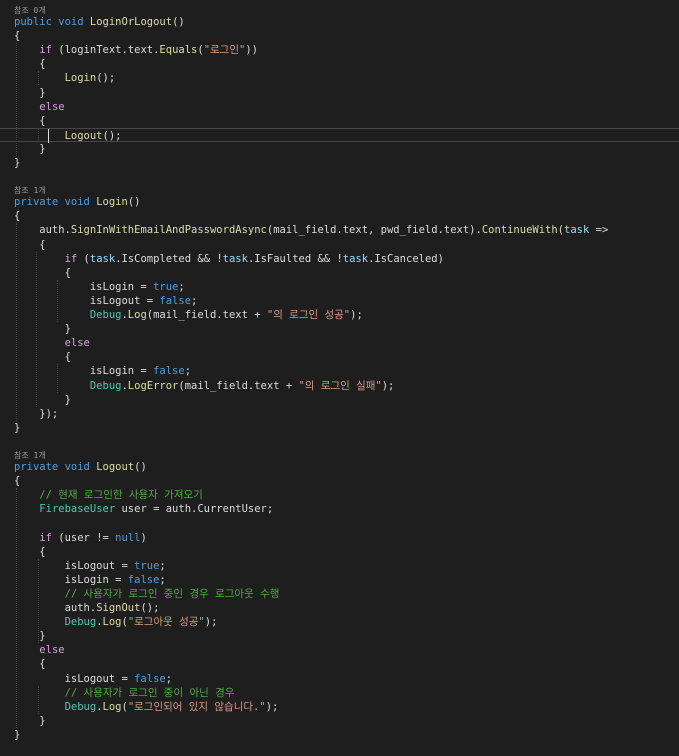 This screenshot has width=679, height=756. Describe the element at coordinates (153, 385) in the screenshot. I see `code-token: LogError` at that location.